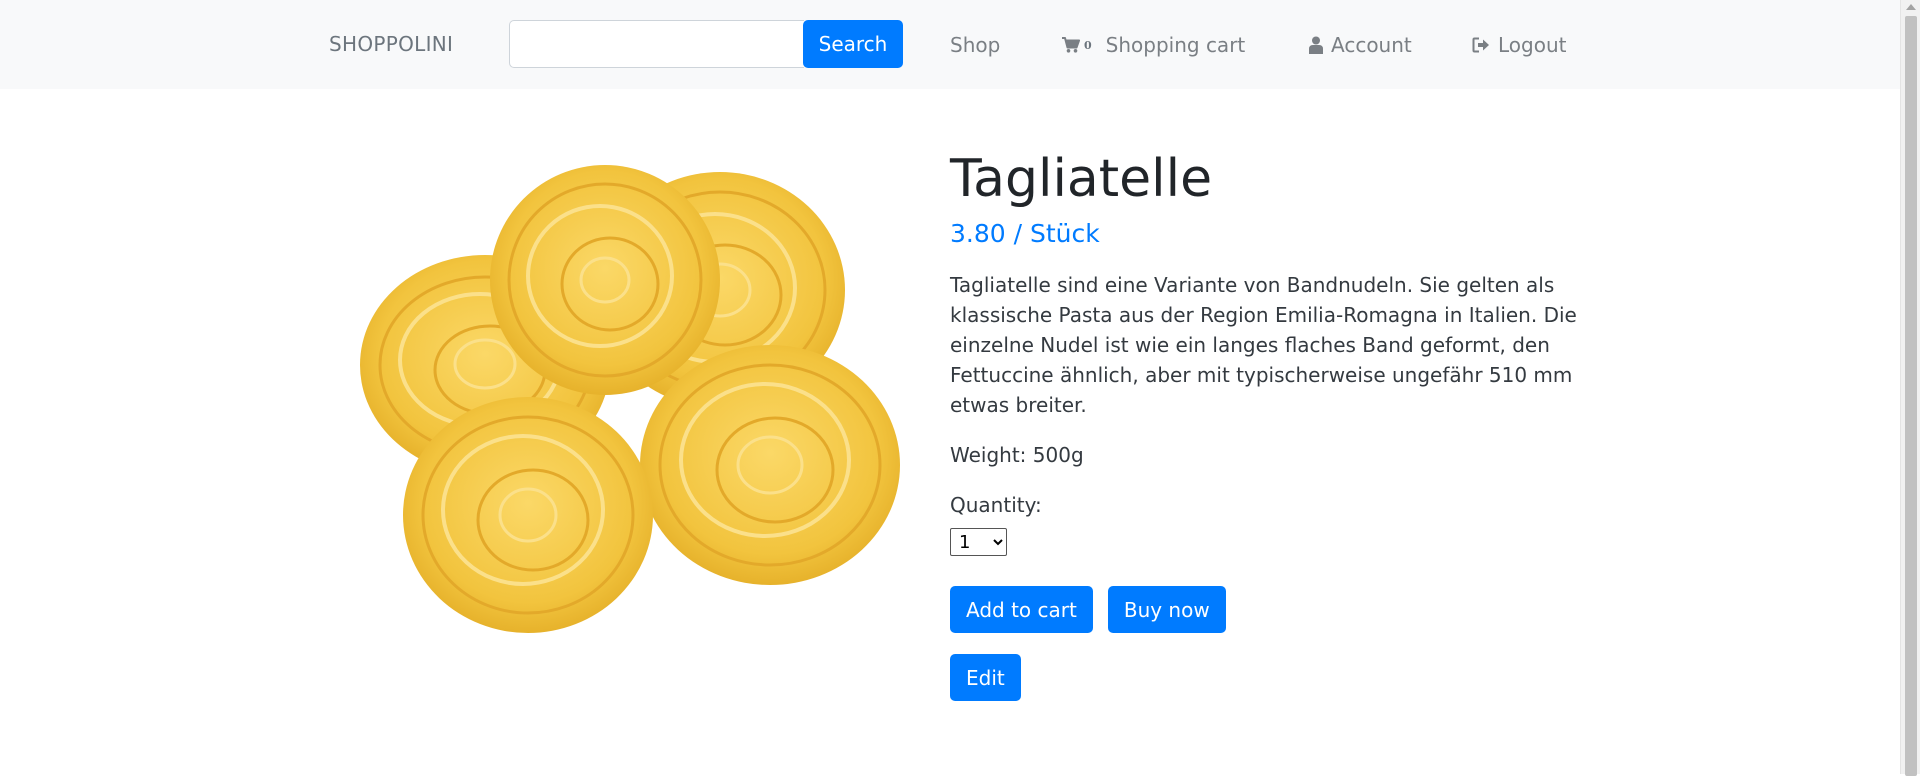 The width and height of the screenshot is (1920, 776). Describe the element at coordinates (1911, 7) in the screenshot. I see `scroll-up-arrow-icon` at that location.